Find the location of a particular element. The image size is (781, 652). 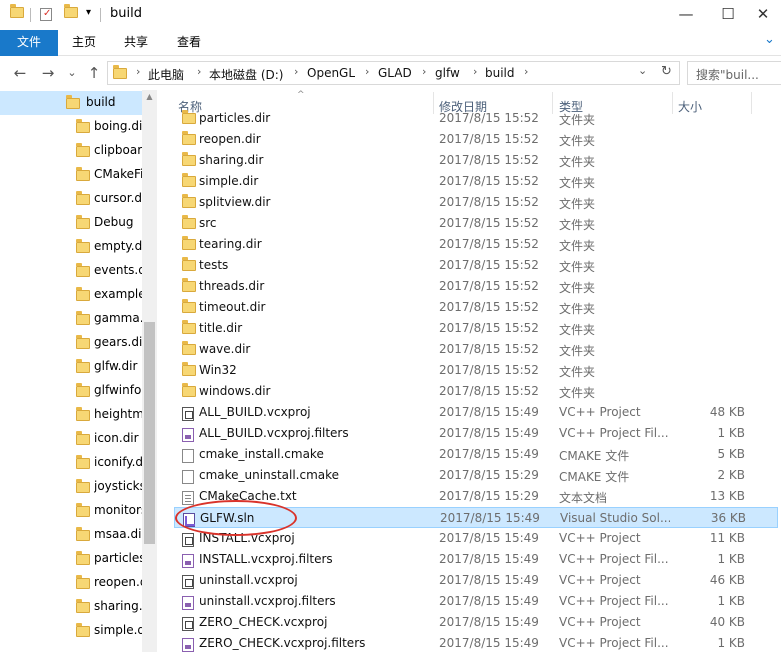

file-row: tests 2017/8/15 15:52 文件夹 is located at coordinates (476, 265).